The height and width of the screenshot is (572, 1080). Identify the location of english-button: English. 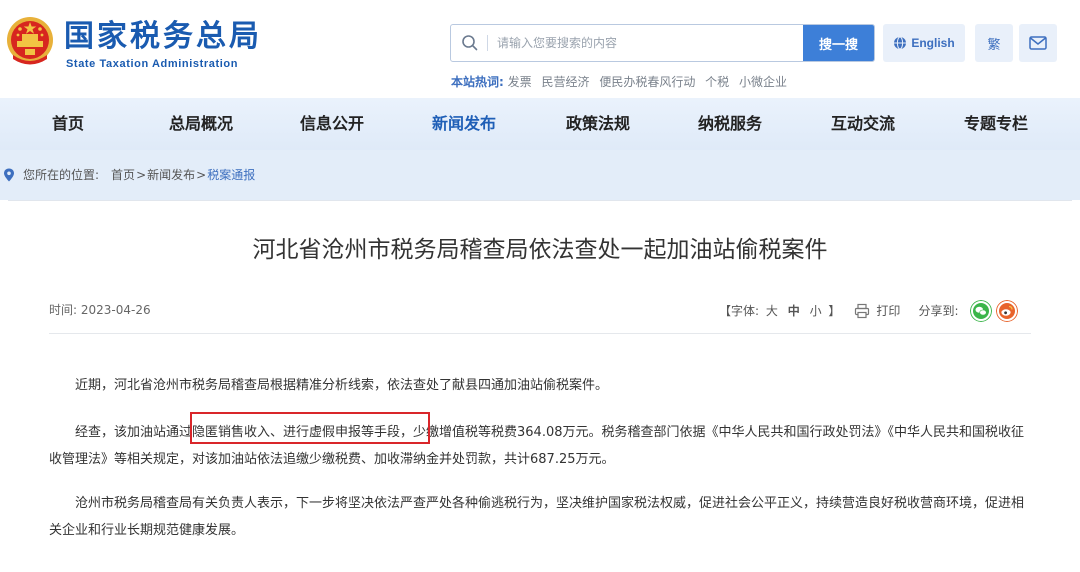
(924, 43).